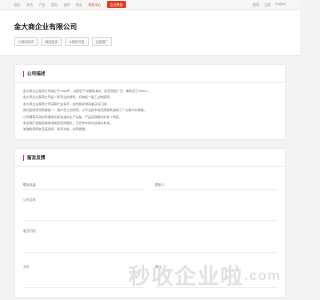 The height and width of the screenshot is (300, 320). Describe the element at coordinates (262, 274) in the screenshot. I see `watermark-tld: .com` at that location.